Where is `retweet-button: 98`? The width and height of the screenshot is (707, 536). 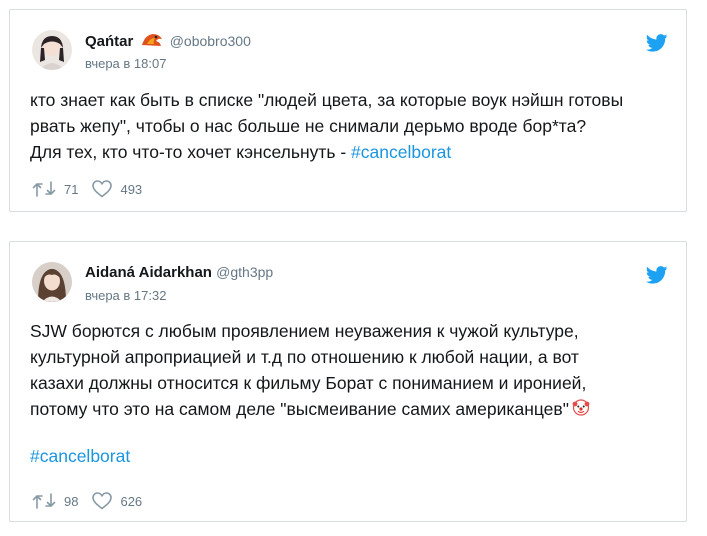 retweet-button: 98 is located at coordinates (55, 501).